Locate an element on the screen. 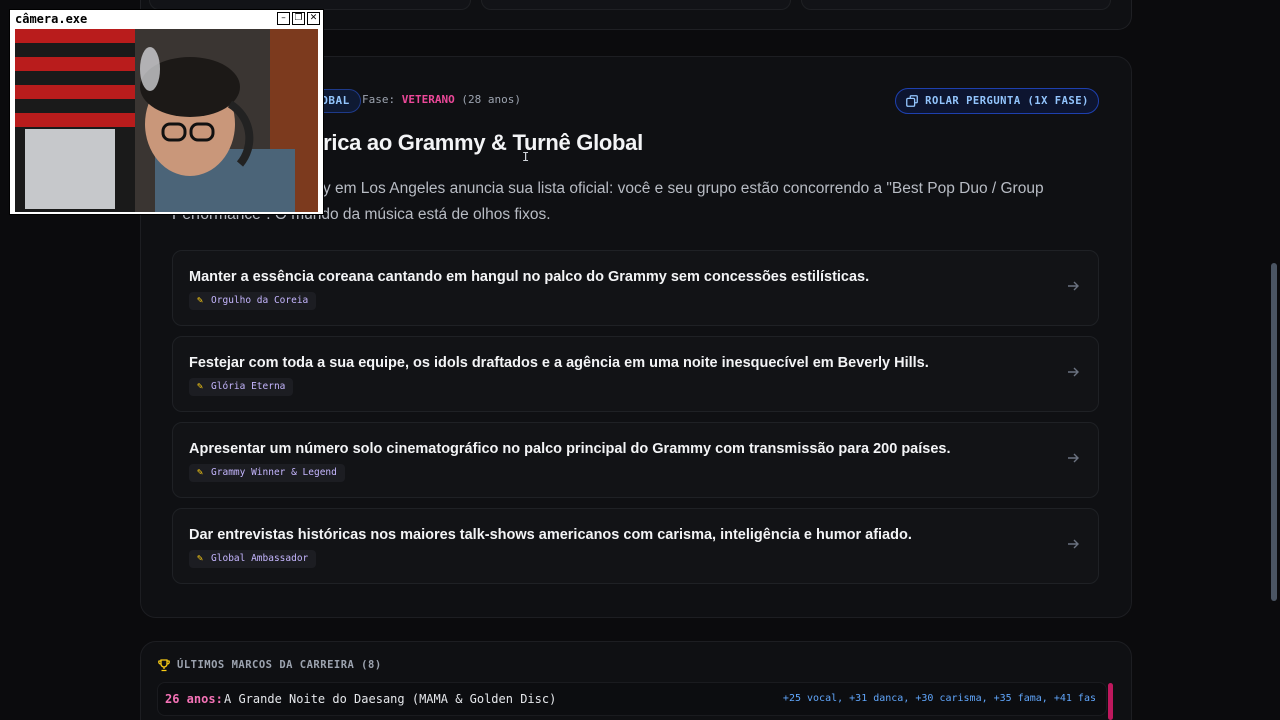  close-button: ✕ is located at coordinates (313, 18).